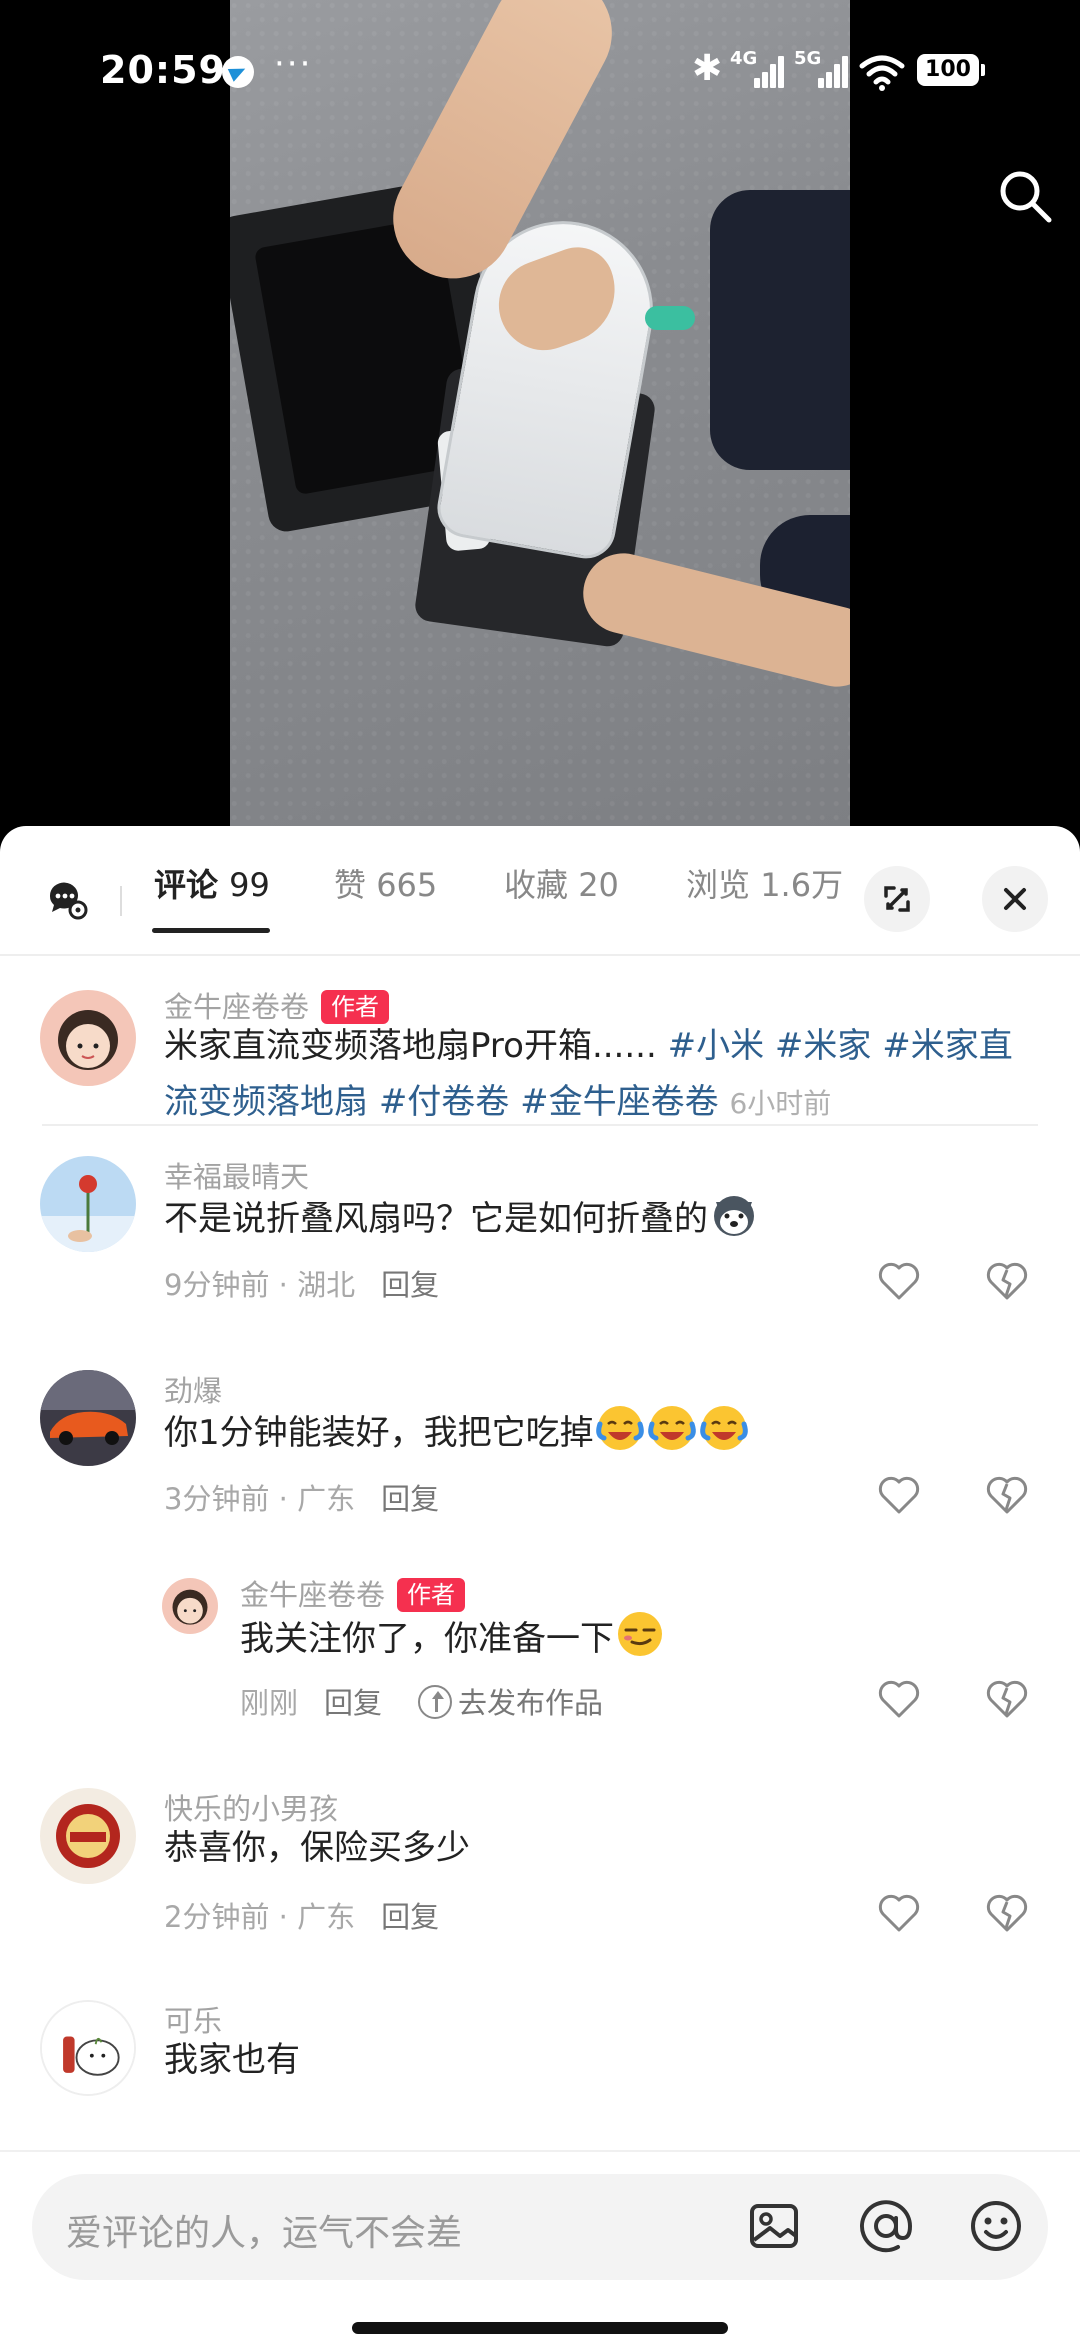 Image resolution: width=1080 pixels, height=2347 pixels. What do you see at coordinates (764, 900) in the screenshot?
I see `tab-views: 浏览 1.6万` at bounding box center [764, 900].